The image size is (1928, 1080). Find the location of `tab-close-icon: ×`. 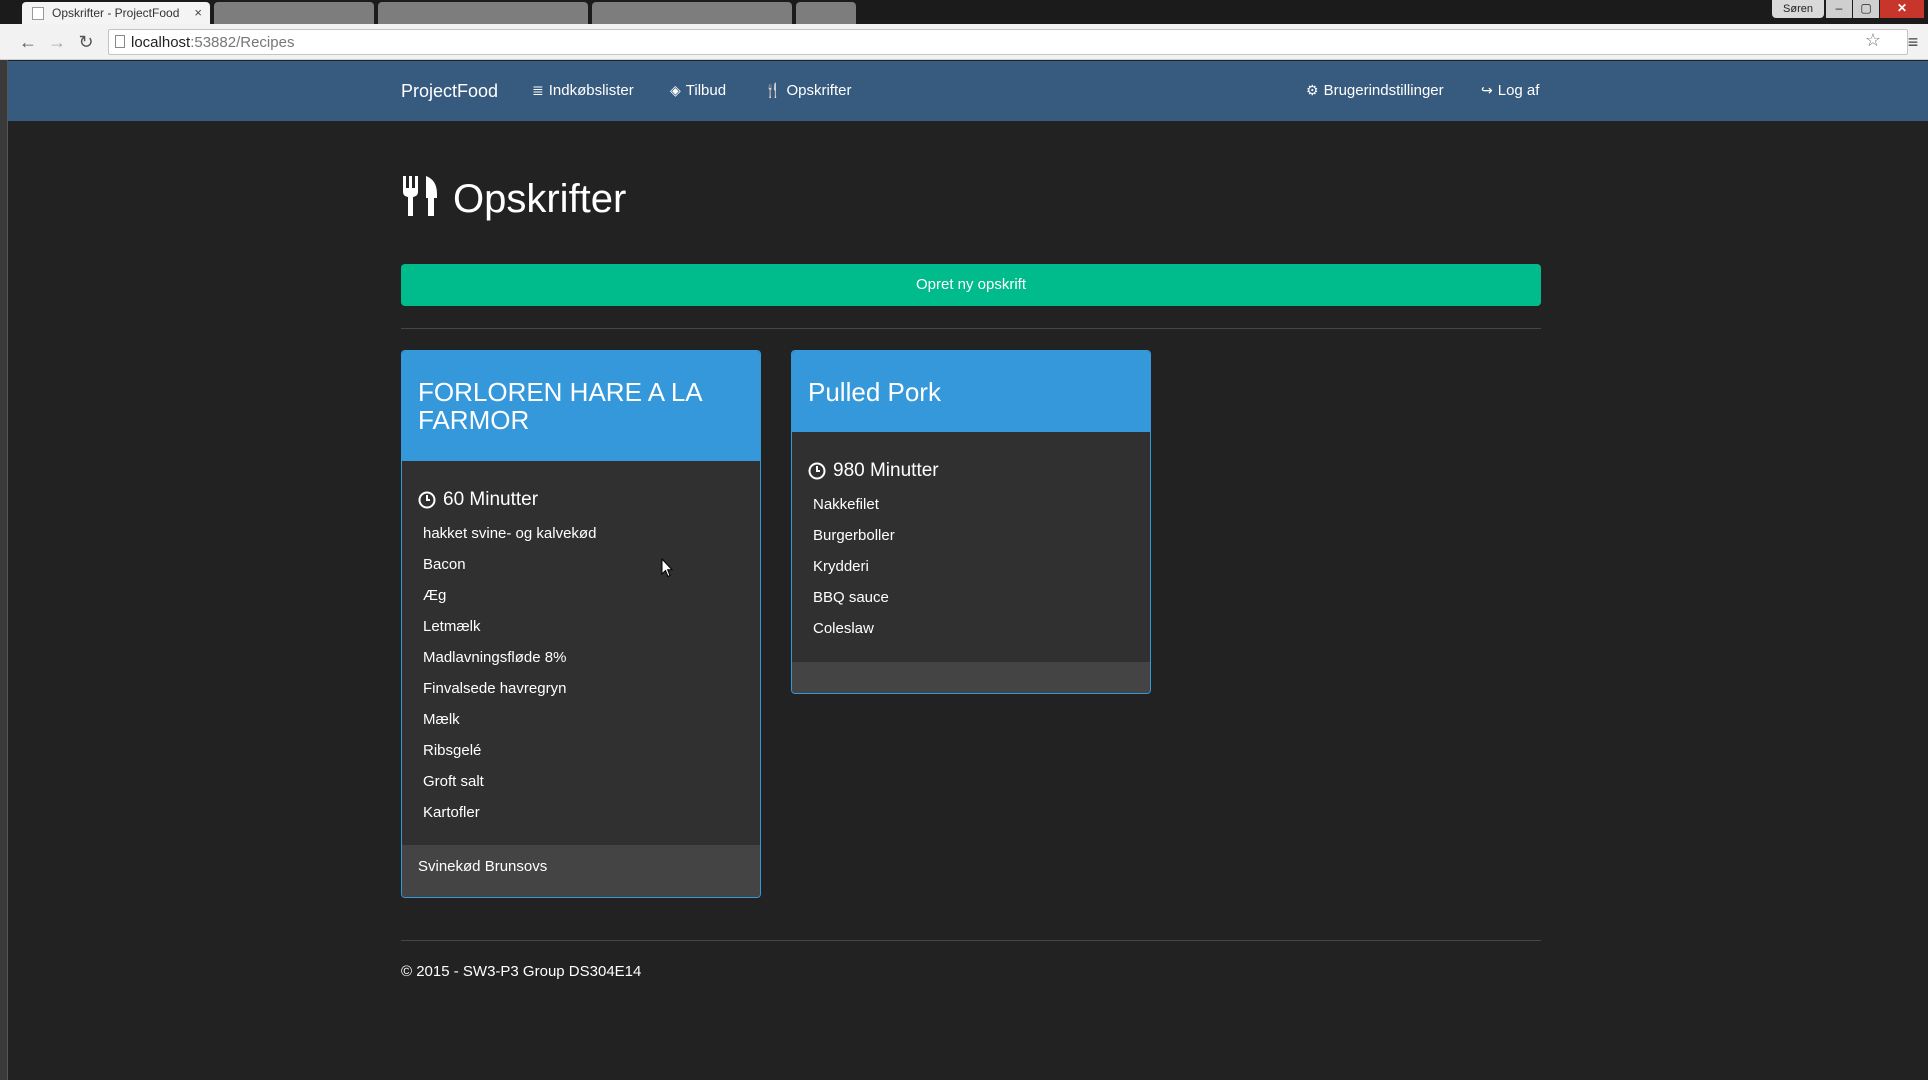

tab-close-icon: × is located at coordinates (198, 12).